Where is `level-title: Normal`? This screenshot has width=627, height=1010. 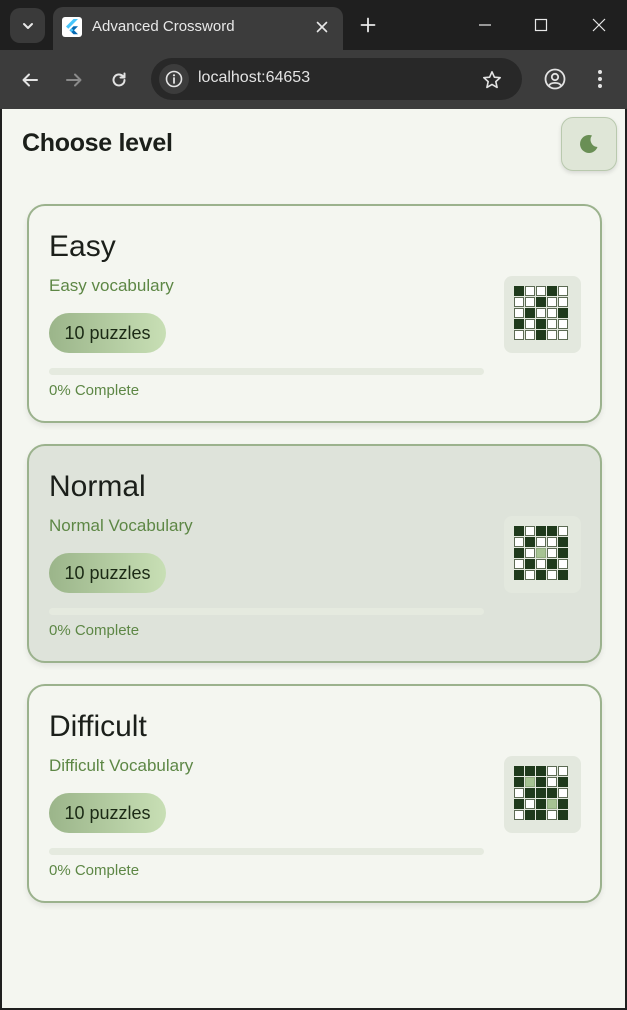
level-title: Normal is located at coordinates (97, 486).